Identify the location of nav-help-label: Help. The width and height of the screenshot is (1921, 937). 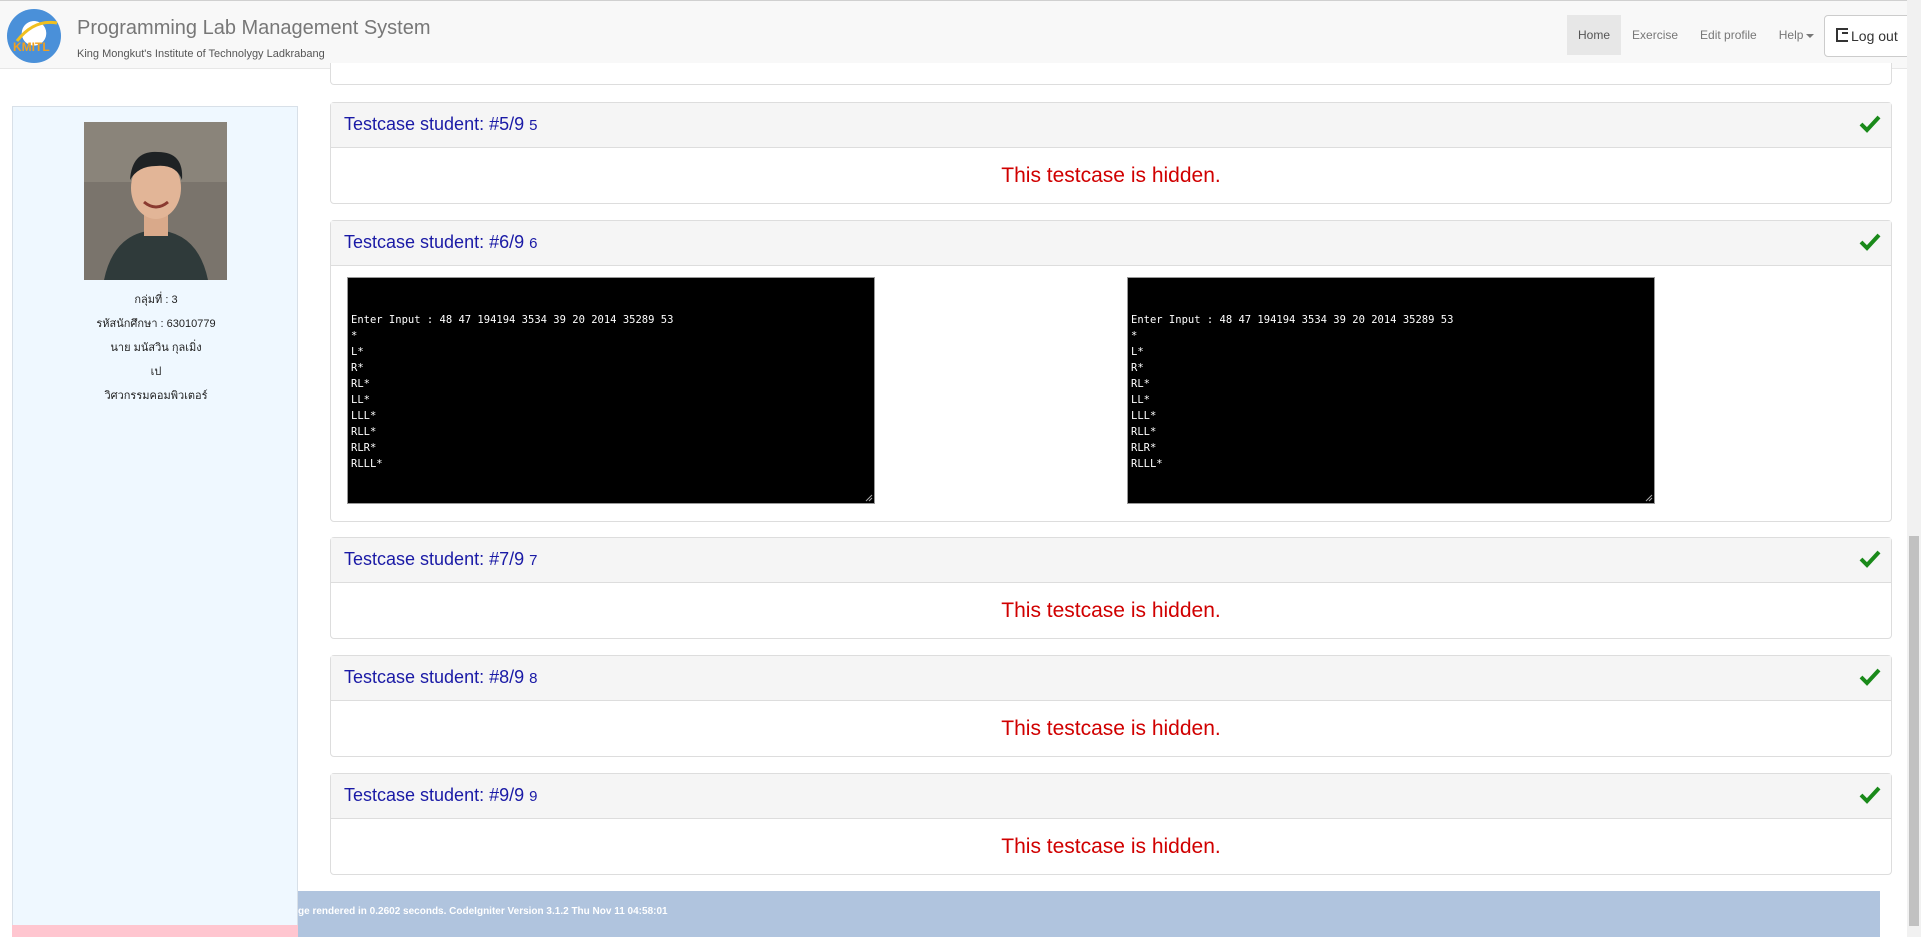
(1791, 35).